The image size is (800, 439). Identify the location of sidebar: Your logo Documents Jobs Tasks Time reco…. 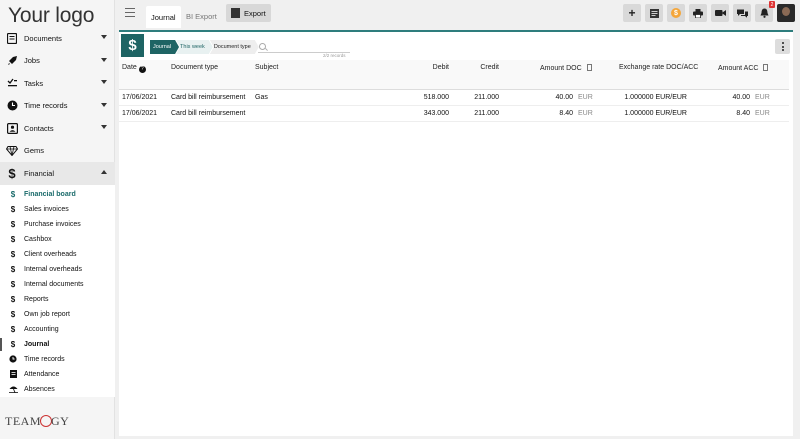
(57, 219).